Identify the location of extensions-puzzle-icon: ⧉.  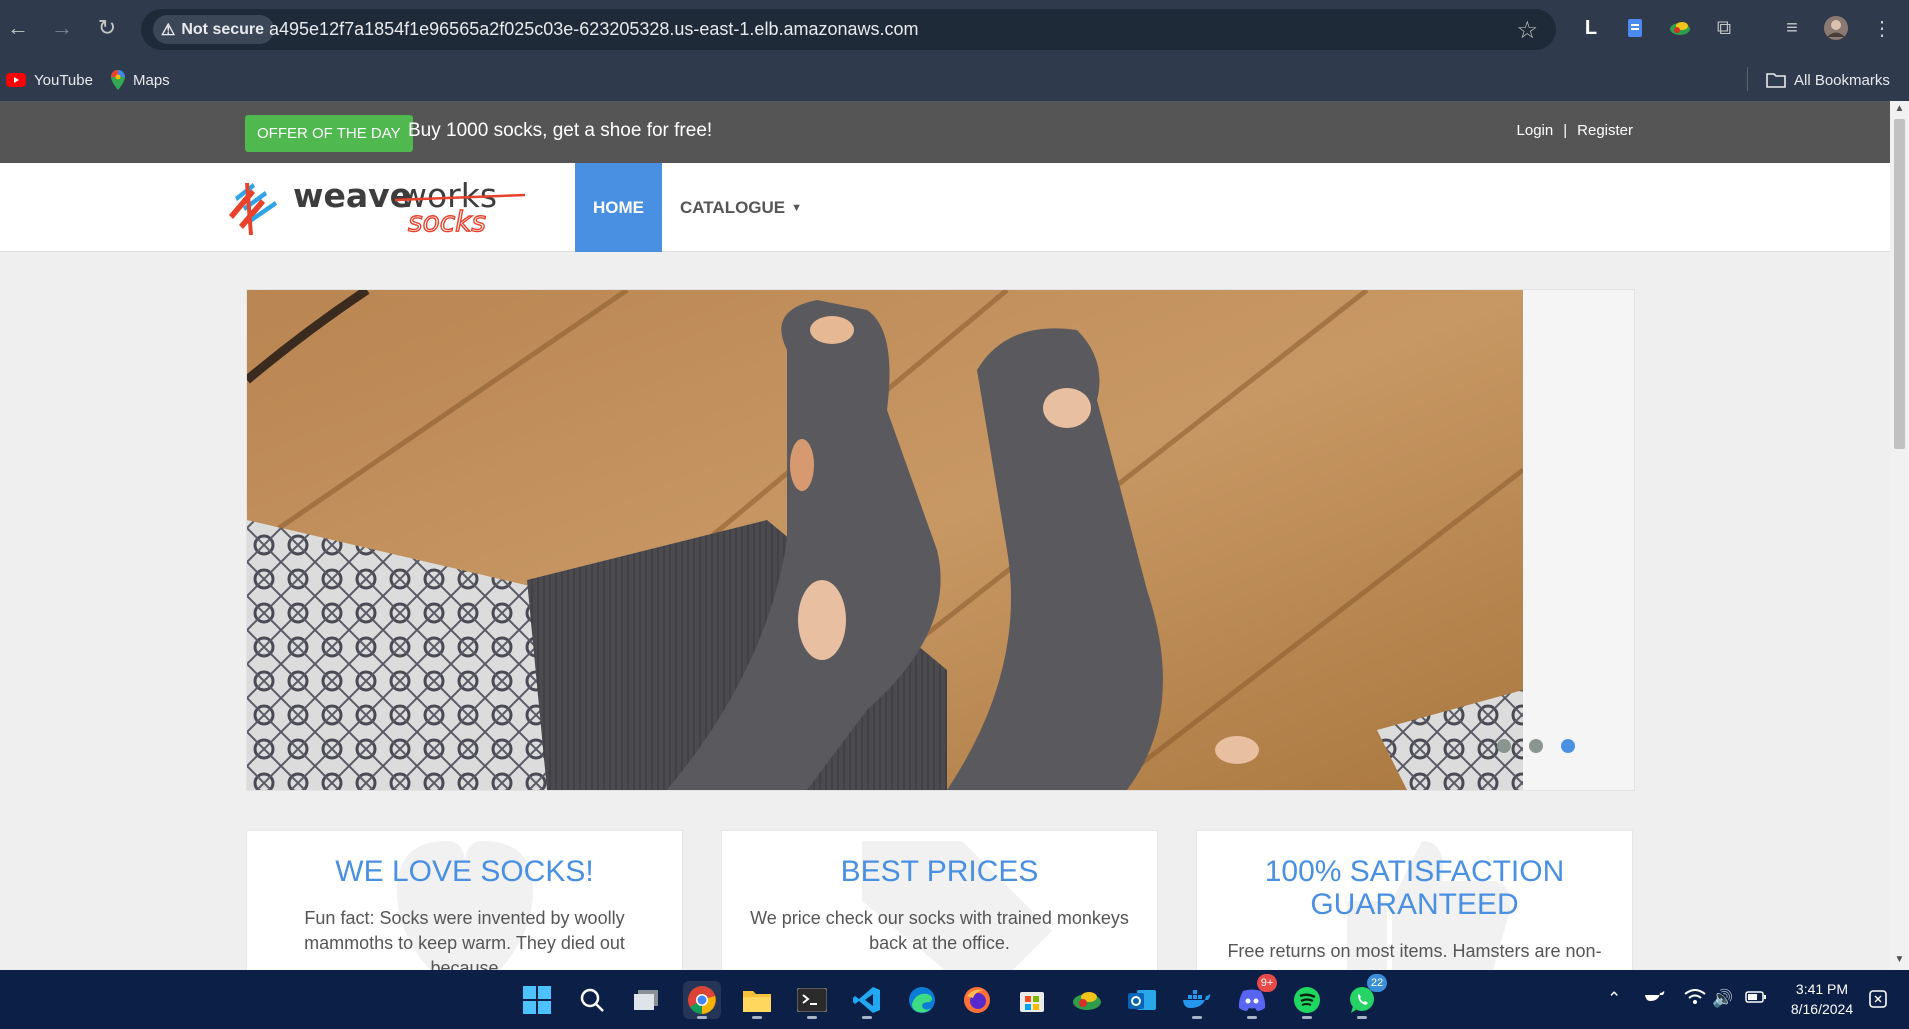
(1724, 28).